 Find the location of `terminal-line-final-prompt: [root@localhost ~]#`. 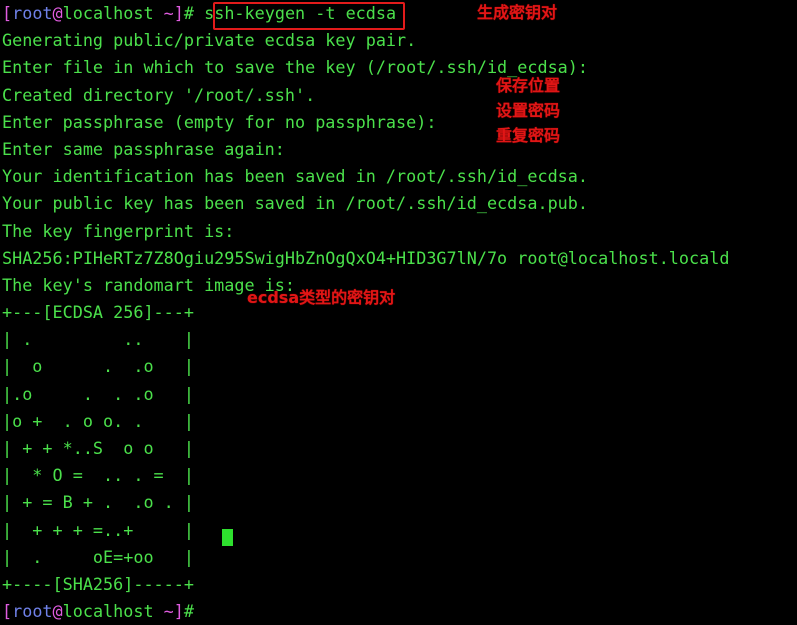

terminal-line-final-prompt: [root@localhost ~]# is located at coordinates (398, 611).